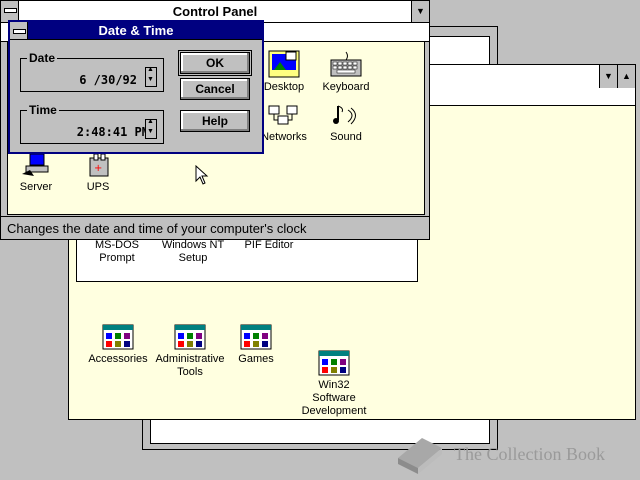 This screenshot has width=640, height=480. I want to click on control-panel-item-label: Desktop, so click(284, 87).